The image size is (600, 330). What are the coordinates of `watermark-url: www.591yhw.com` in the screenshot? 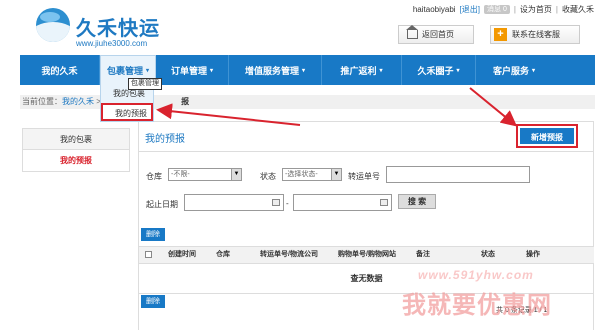 It's located at (476, 275).